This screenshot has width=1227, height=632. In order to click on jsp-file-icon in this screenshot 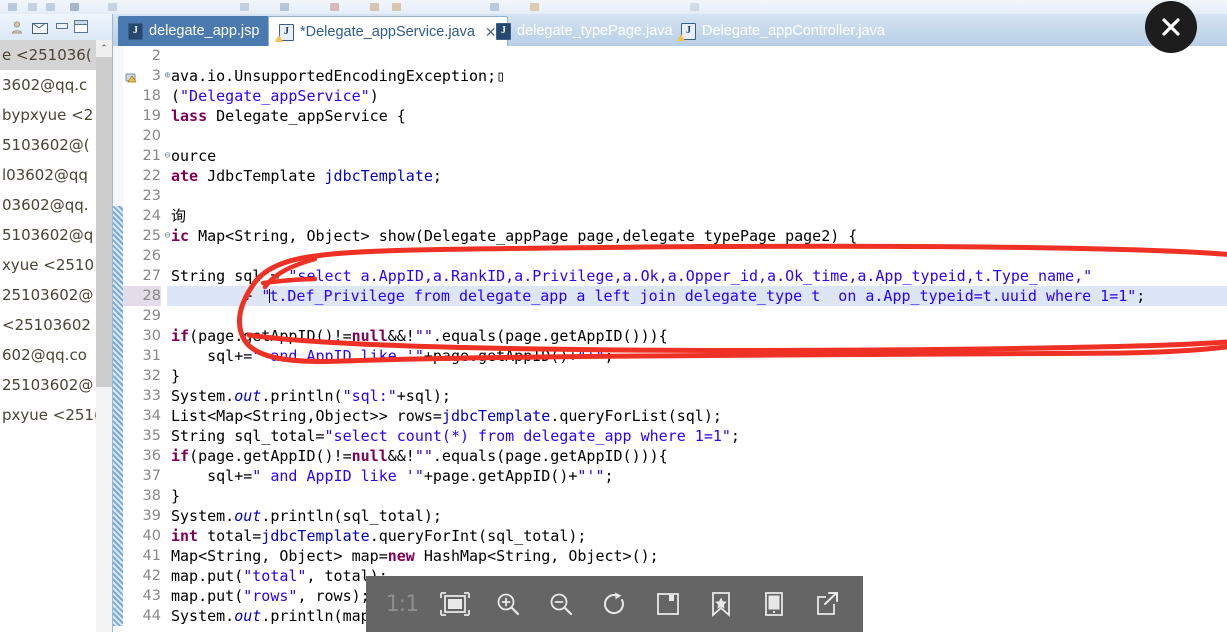, I will do `click(135, 31)`.